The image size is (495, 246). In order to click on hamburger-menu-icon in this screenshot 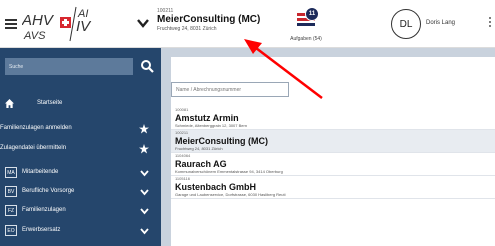, I will do `click(11, 24)`.